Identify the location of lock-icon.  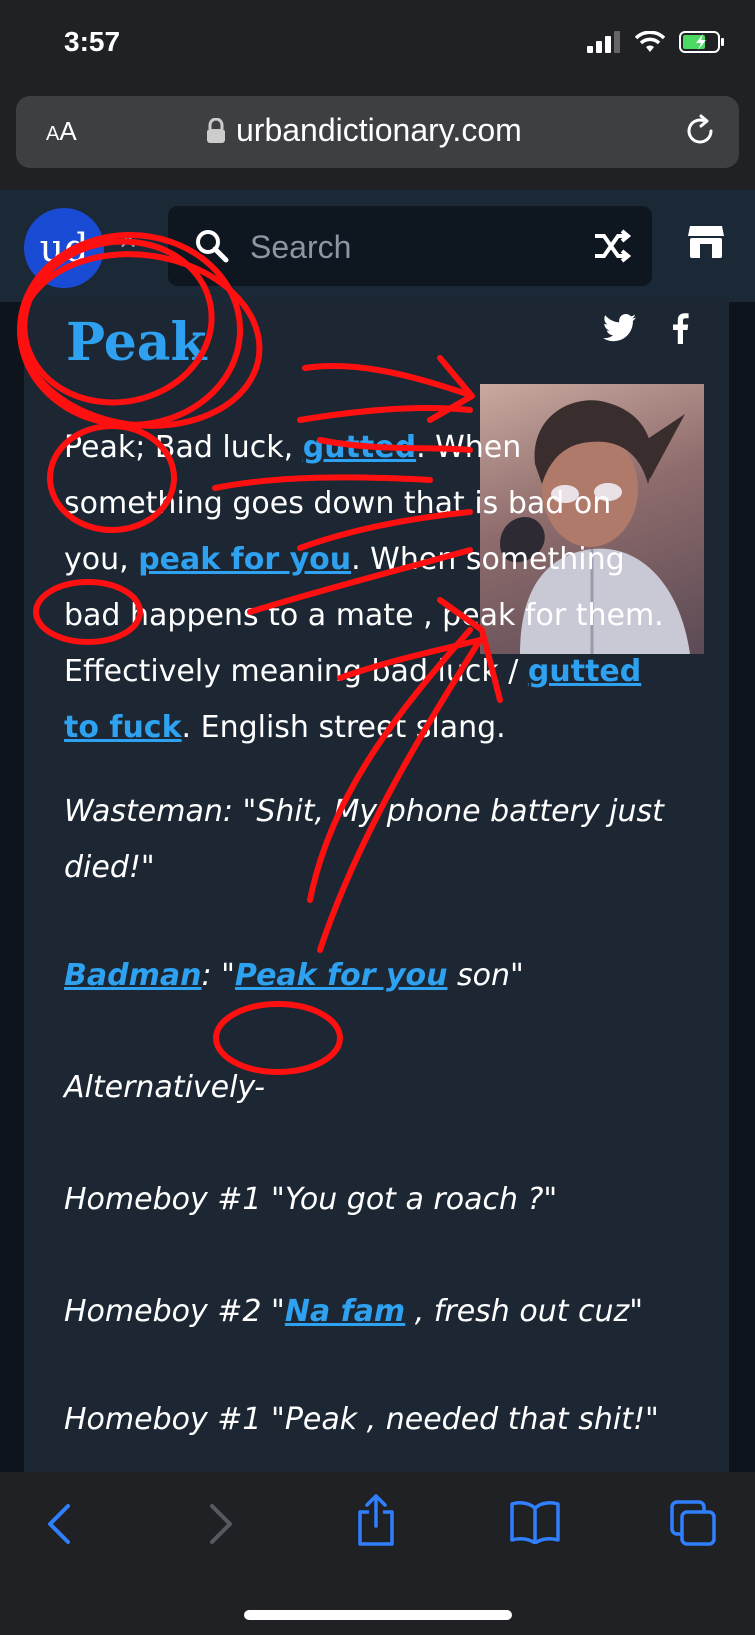
(216, 130).